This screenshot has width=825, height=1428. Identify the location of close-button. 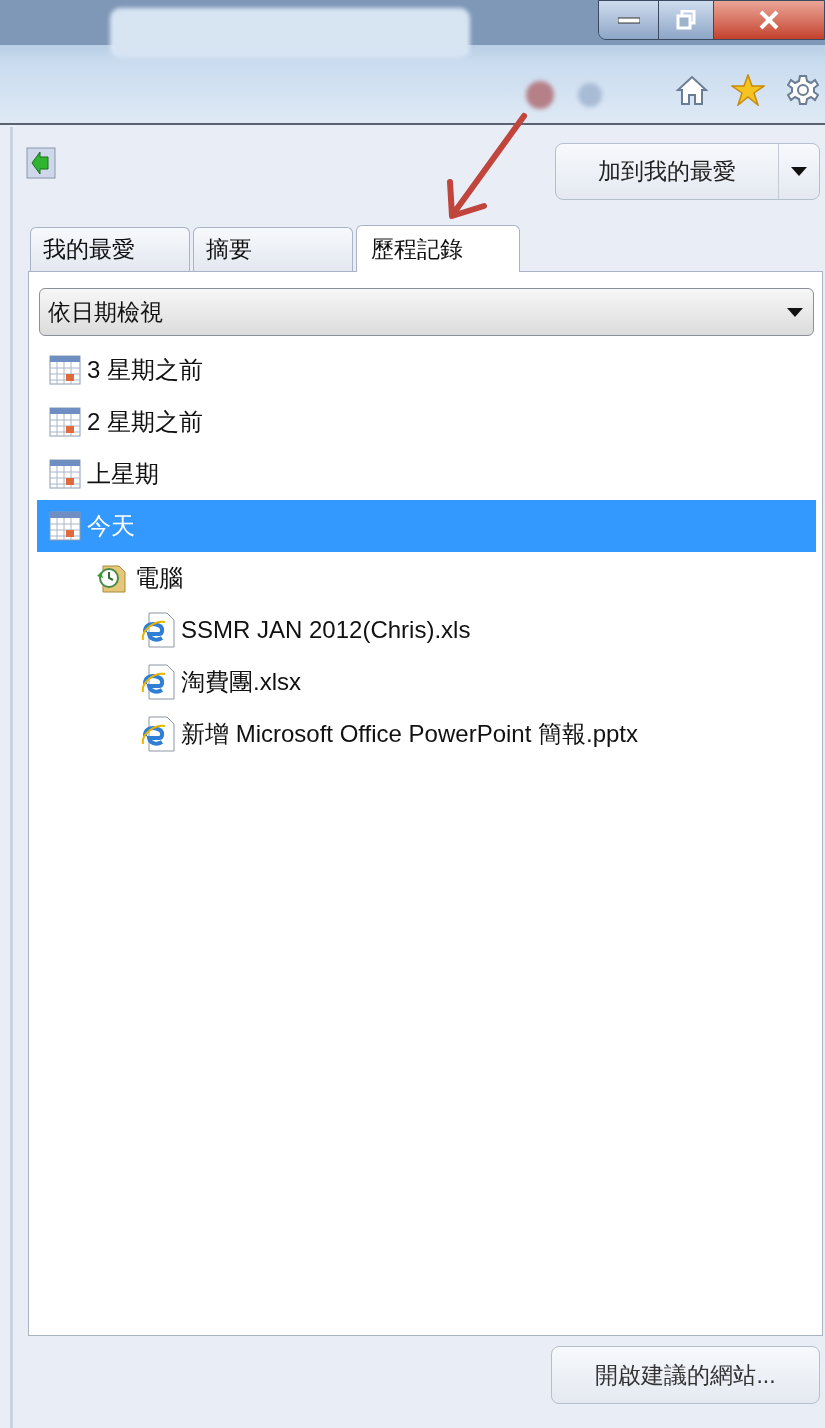
(769, 20).